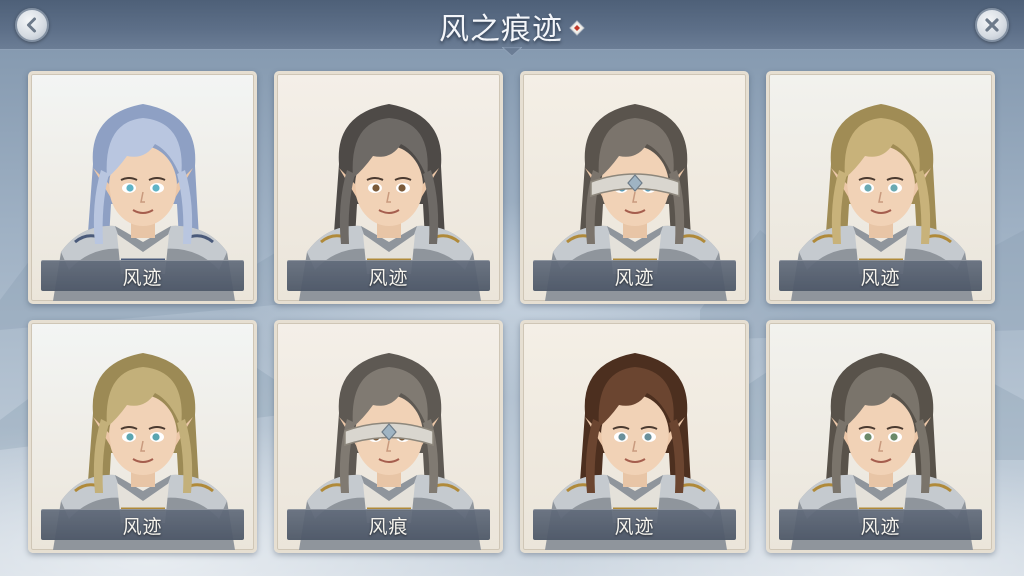  I want to click on header-notch, so click(512, 52).